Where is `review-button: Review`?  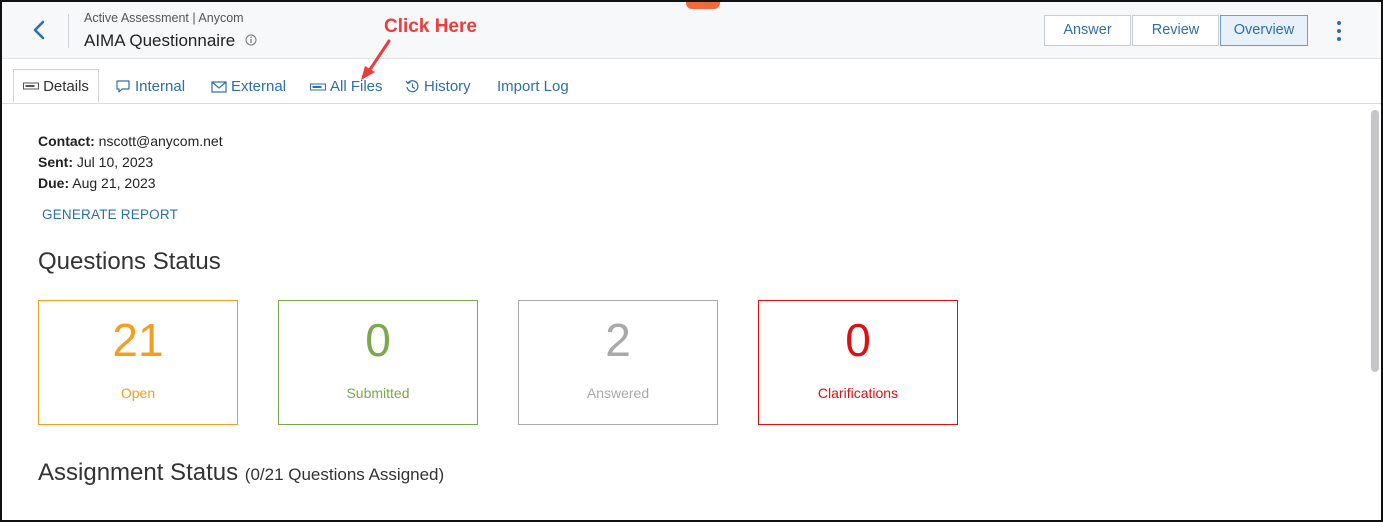
review-button: Review is located at coordinates (1175, 30).